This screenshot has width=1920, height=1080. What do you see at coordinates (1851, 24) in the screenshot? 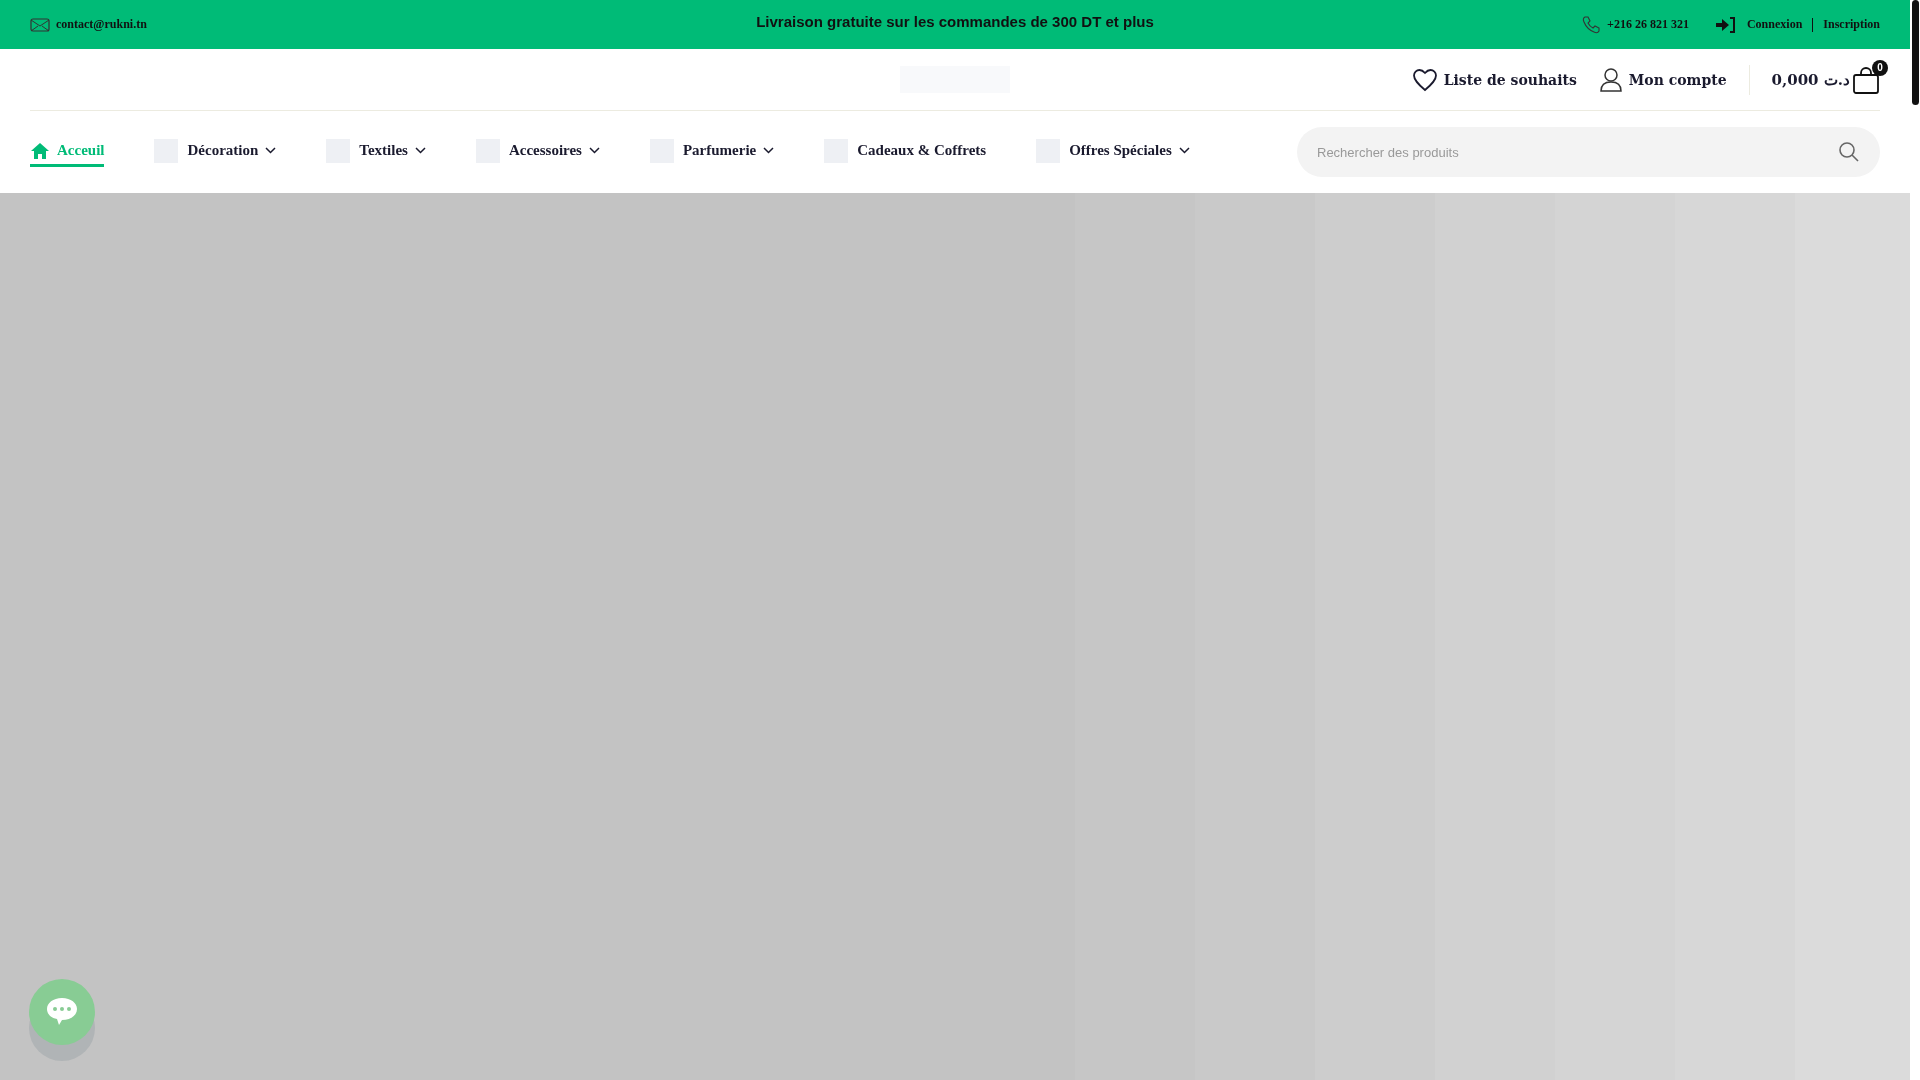
I see `register-link: Inscription` at bounding box center [1851, 24].